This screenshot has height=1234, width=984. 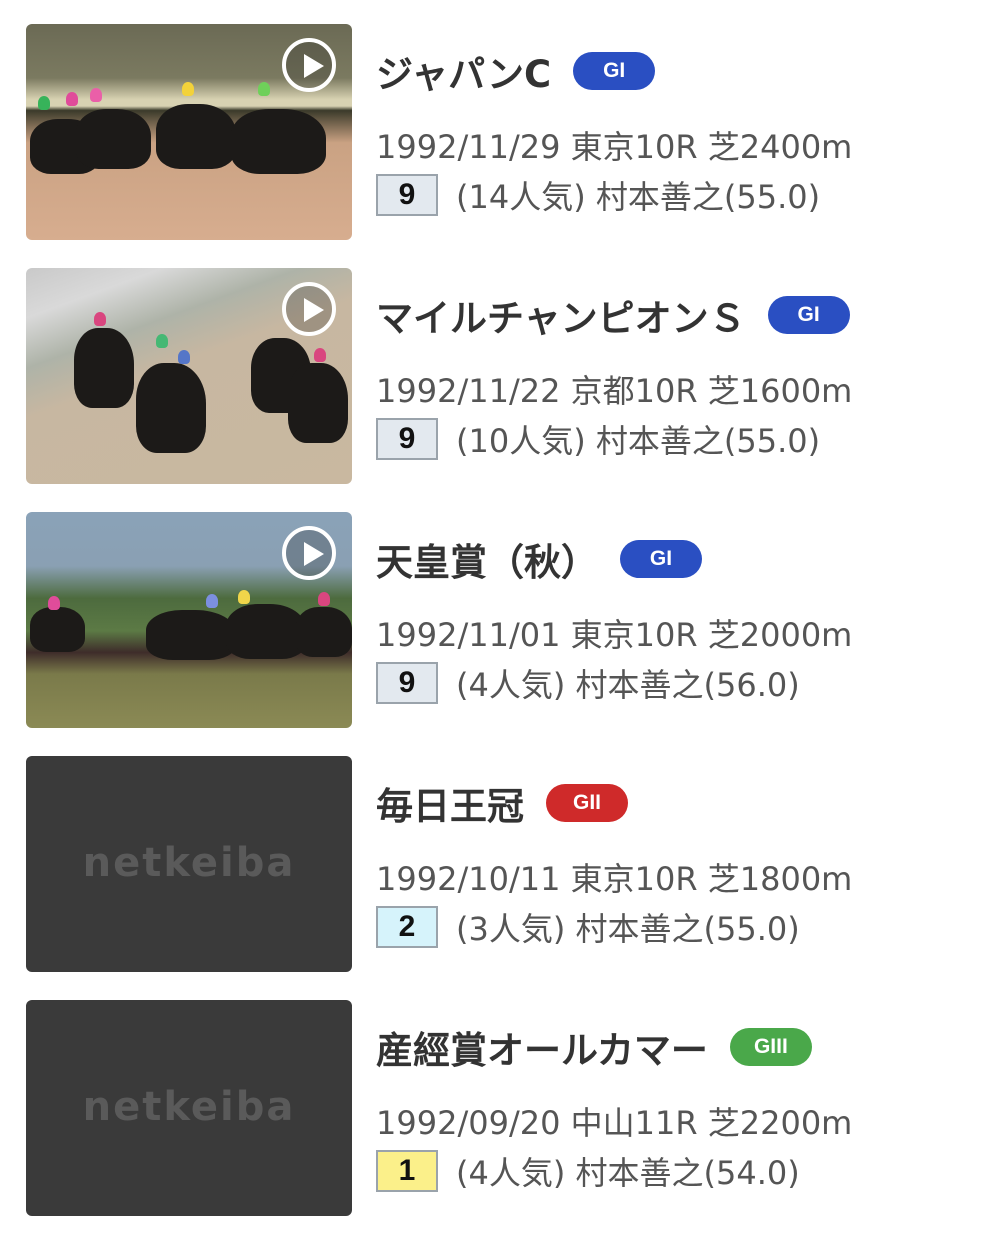 What do you see at coordinates (450, 803) in the screenshot?
I see `race-name: 毎日王冠` at bounding box center [450, 803].